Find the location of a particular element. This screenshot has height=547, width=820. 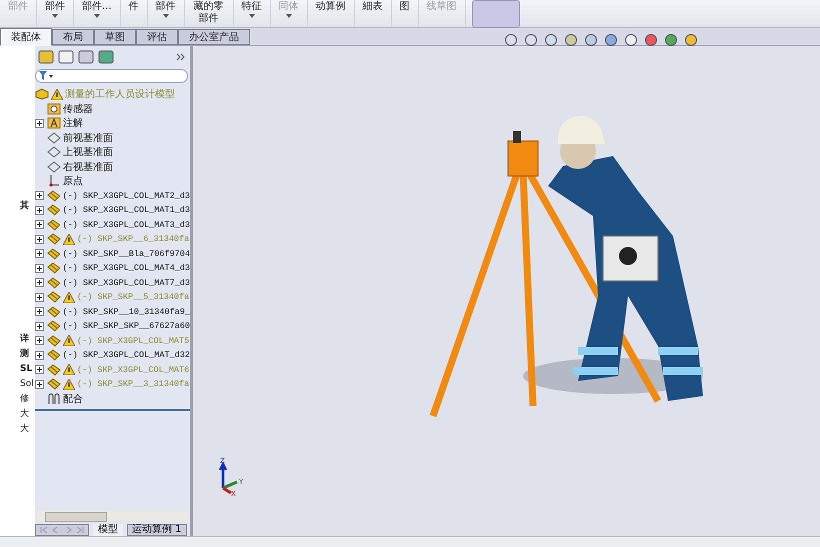

tree-item: (-) SKP_SKP__Bla_706f9704 is located at coordinates (112, 253).